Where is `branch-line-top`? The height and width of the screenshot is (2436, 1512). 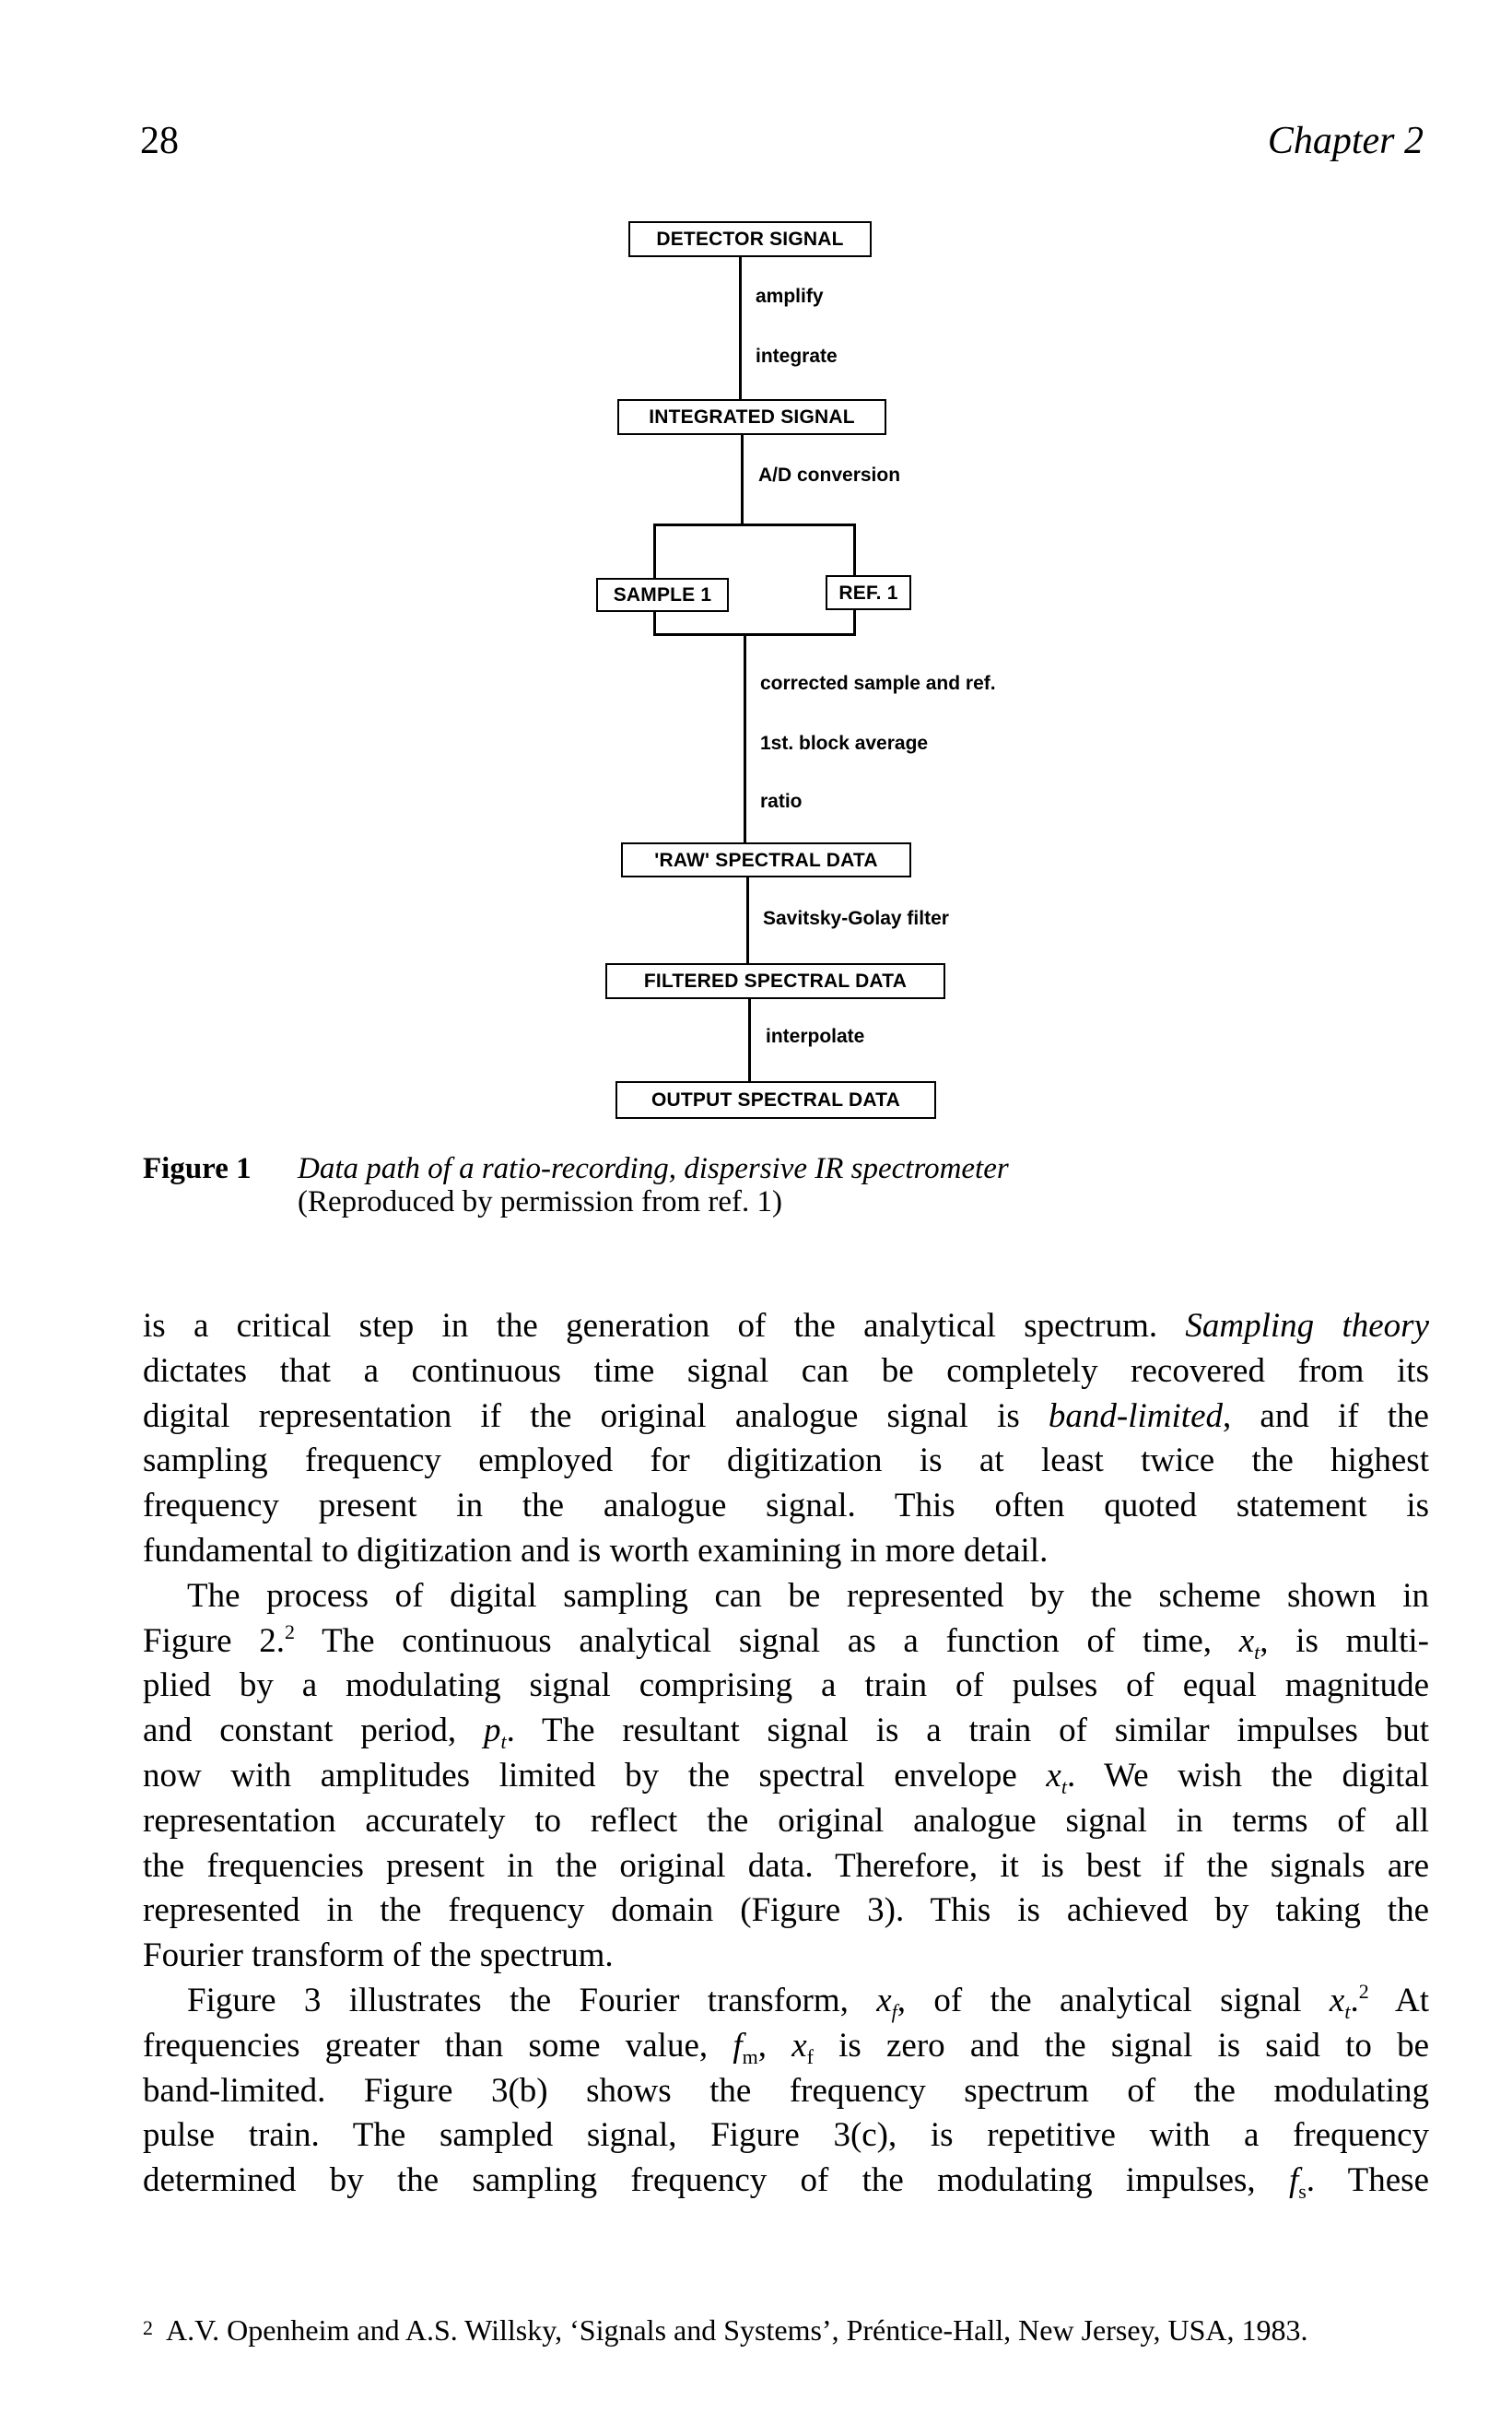 branch-line-top is located at coordinates (754, 525).